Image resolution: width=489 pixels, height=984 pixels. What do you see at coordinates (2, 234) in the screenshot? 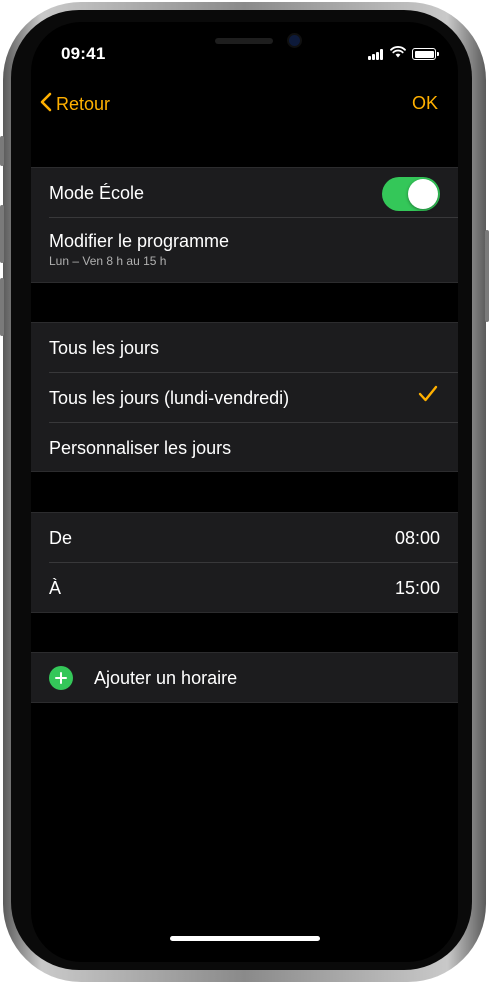
I see `volume-up-button` at bounding box center [2, 234].